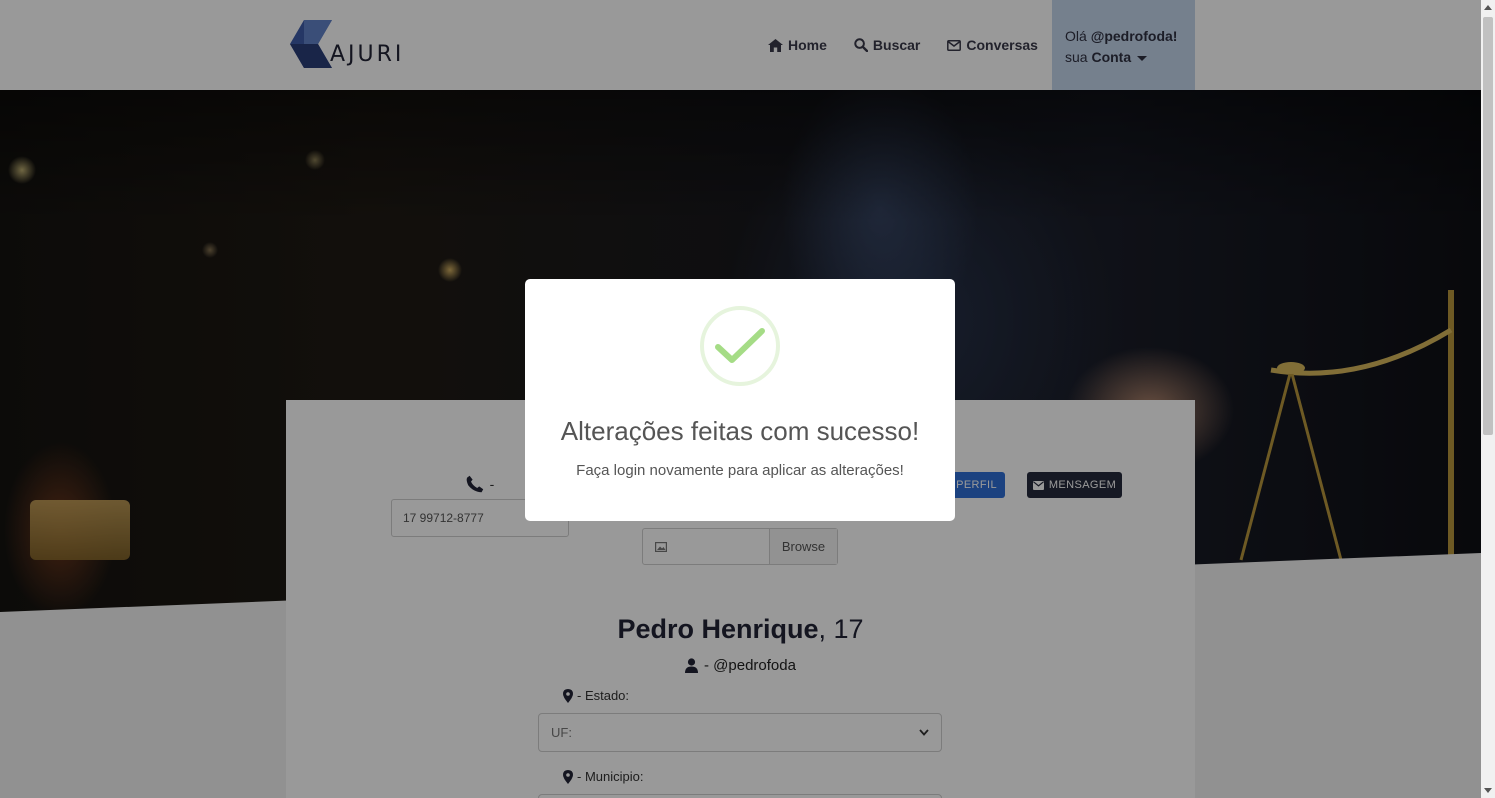 This screenshot has width=1495, height=798. What do you see at coordinates (740, 346) in the screenshot?
I see `success-check-icon` at bounding box center [740, 346].